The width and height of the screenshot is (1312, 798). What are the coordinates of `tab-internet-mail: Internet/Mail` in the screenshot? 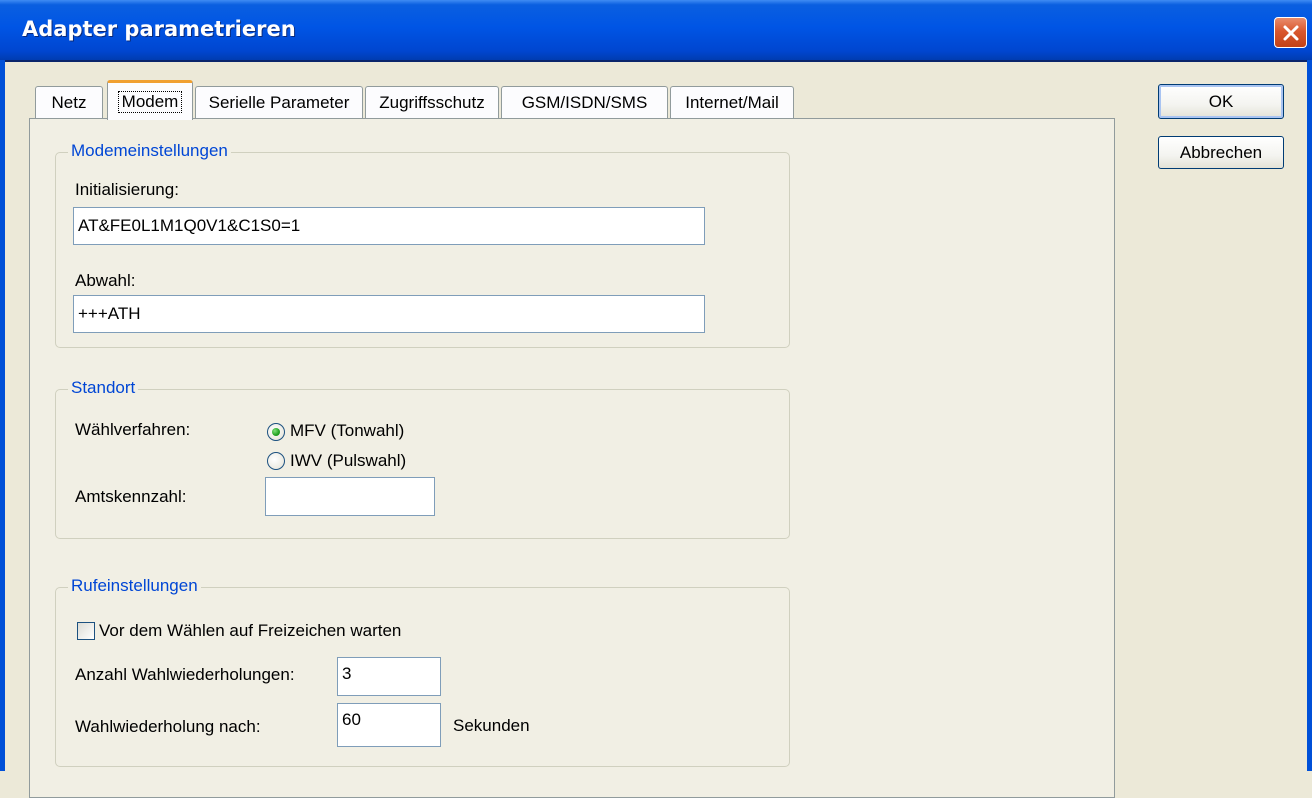 It's located at (732, 102).